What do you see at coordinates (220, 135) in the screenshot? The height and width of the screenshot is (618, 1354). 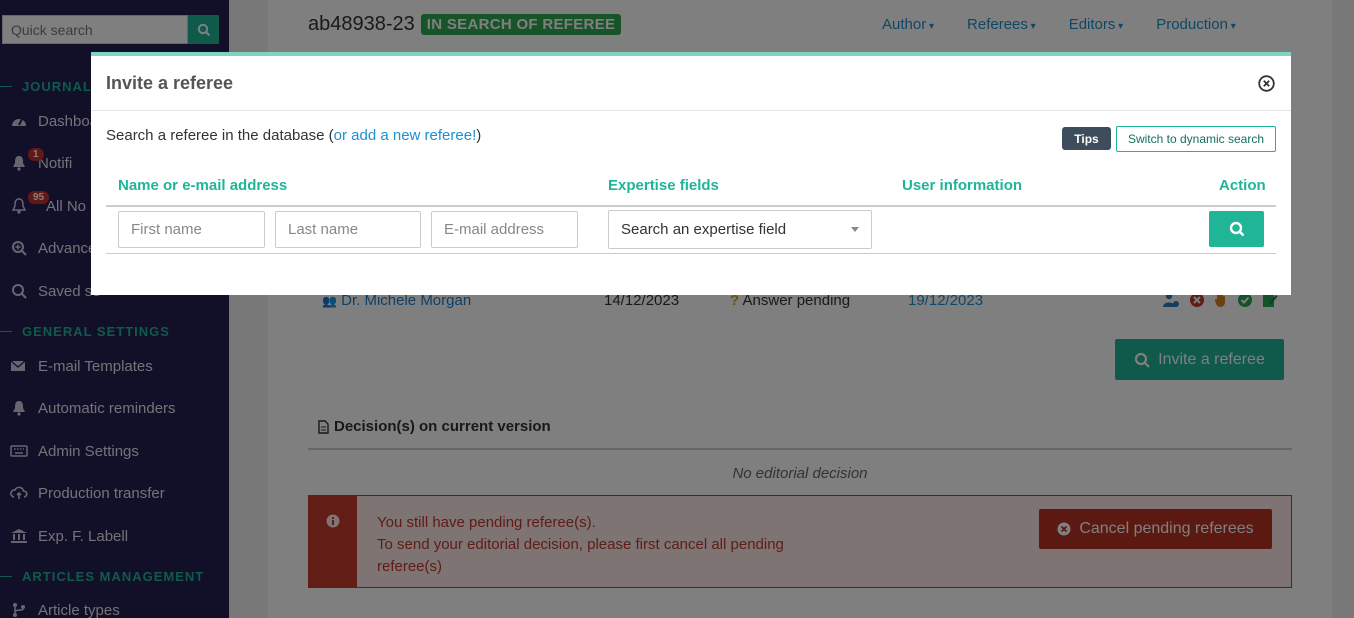 I see `intro-prefix: Search a referee in the database (` at bounding box center [220, 135].